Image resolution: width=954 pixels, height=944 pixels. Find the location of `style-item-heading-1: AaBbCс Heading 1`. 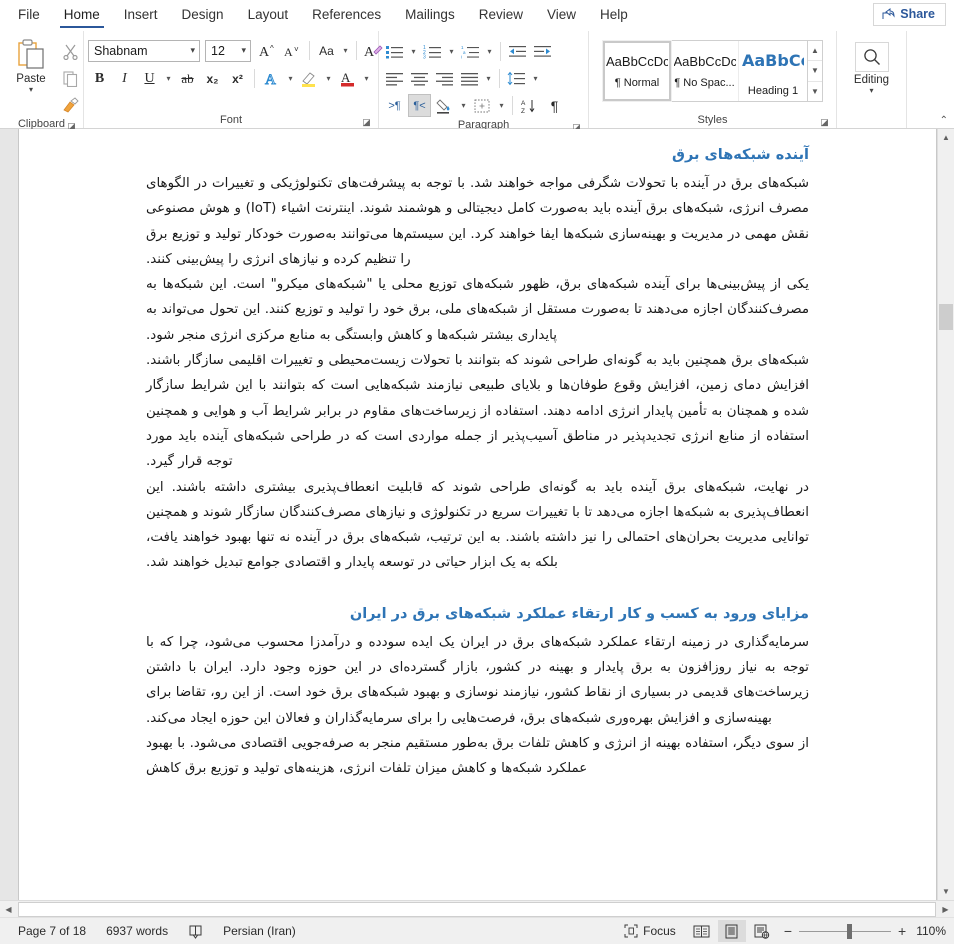

style-item-heading-1: AaBbCс Heading 1 is located at coordinates (773, 71).